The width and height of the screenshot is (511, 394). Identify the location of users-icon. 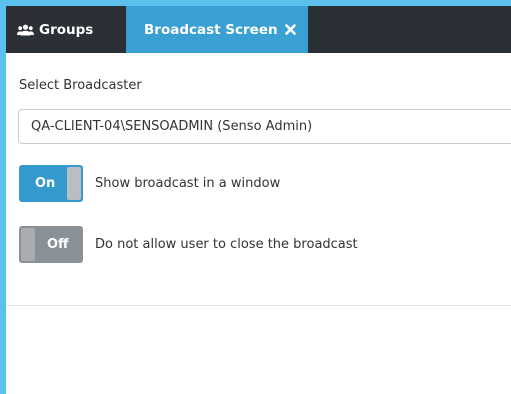
(25, 30).